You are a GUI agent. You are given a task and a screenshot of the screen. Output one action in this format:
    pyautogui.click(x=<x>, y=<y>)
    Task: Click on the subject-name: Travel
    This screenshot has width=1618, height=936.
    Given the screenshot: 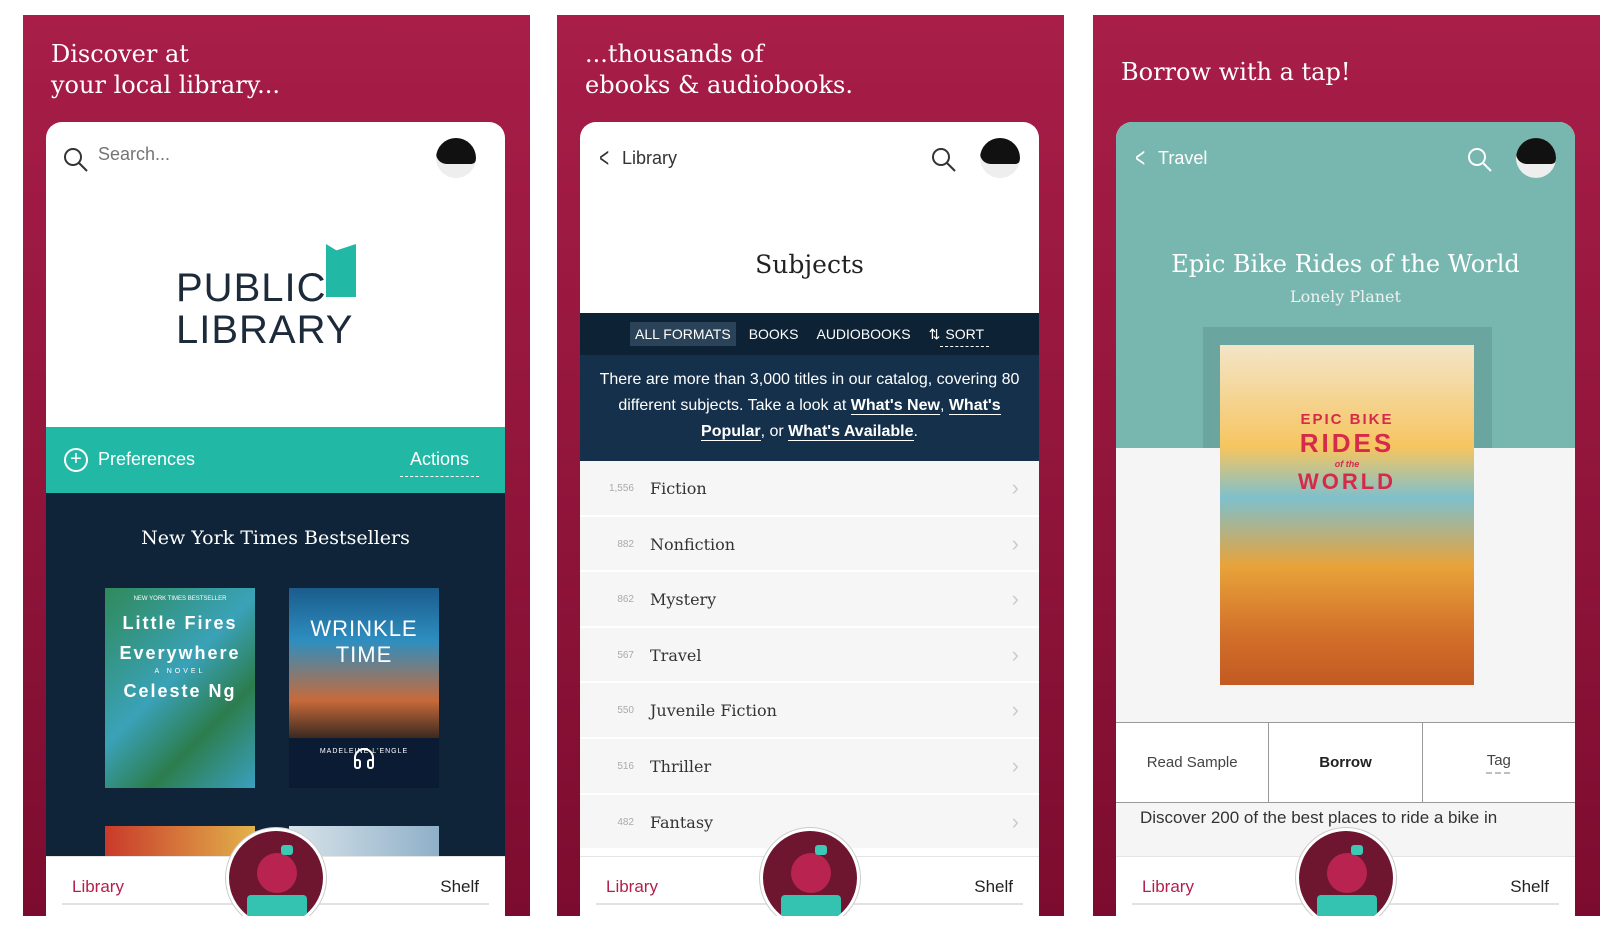 What is the action you would take?
    pyautogui.click(x=676, y=655)
    